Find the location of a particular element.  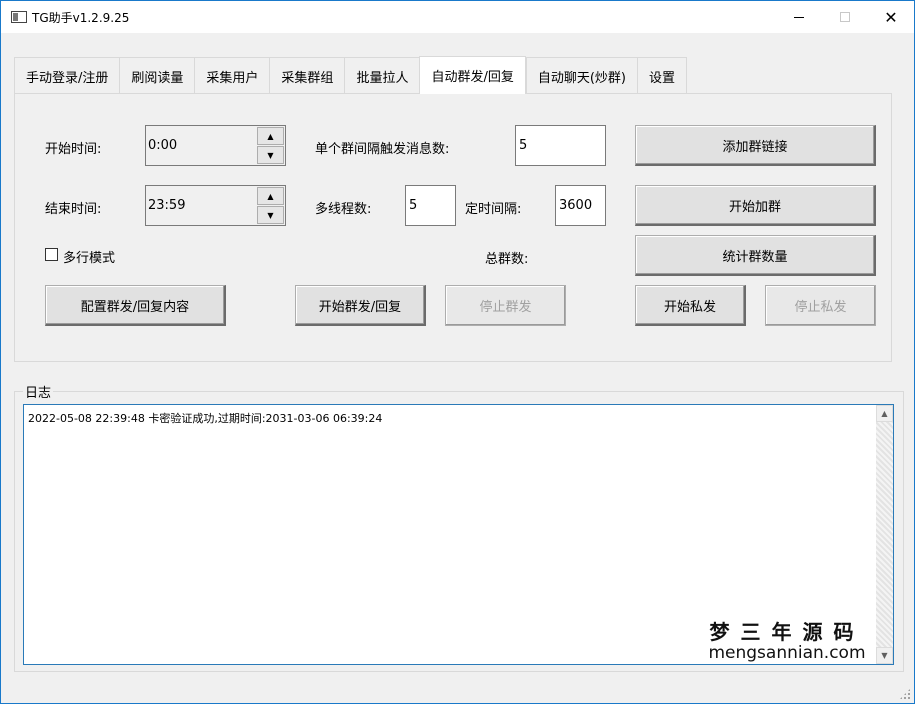

end-time-spinner: 23:59 ▲ ▼ is located at coordinates (215, 205).